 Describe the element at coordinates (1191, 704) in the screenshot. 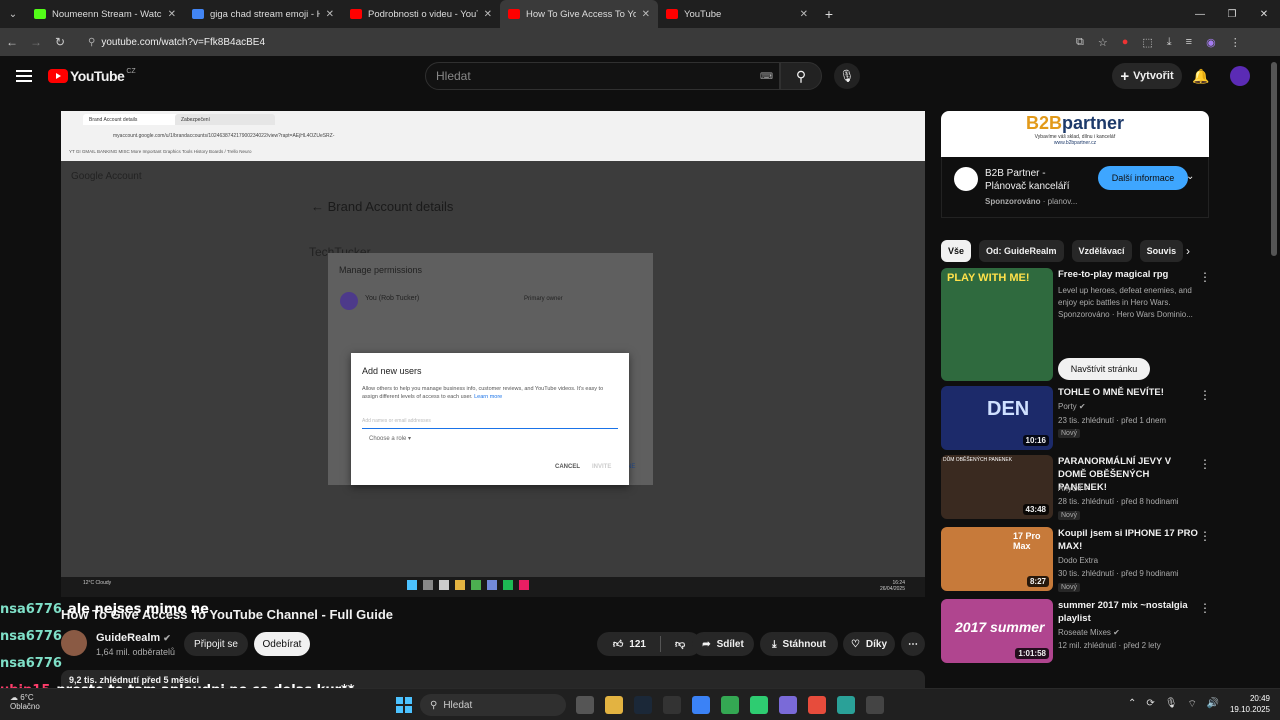

I see `wifi-icon: ⌔` at that location.